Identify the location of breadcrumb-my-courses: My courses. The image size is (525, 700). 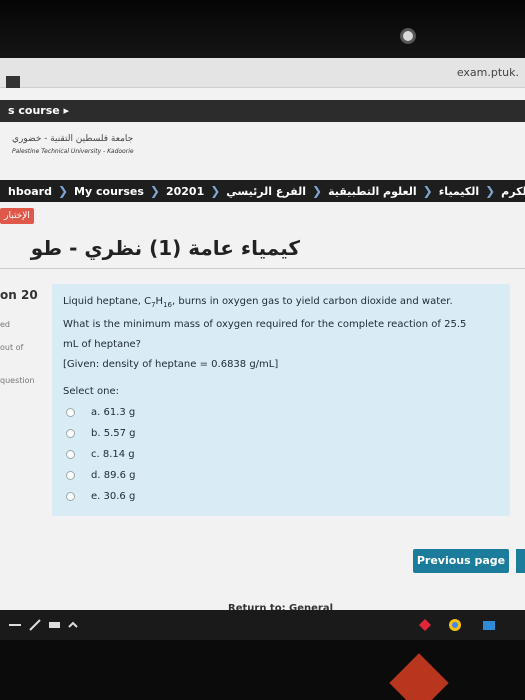
(109, 191).